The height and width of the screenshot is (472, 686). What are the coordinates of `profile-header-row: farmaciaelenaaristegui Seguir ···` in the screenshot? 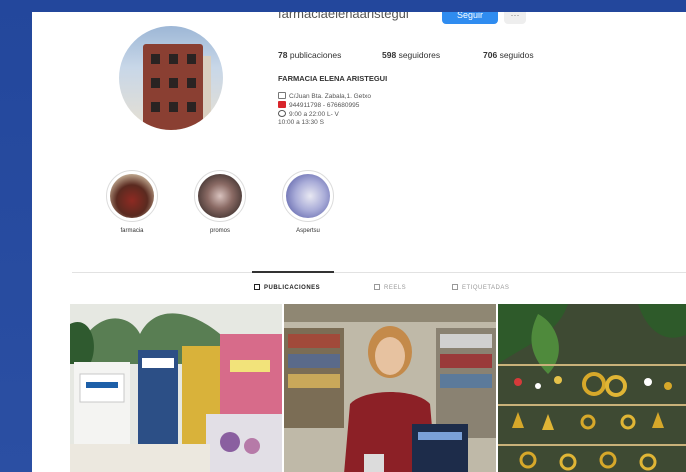 It's located at (438, 21).